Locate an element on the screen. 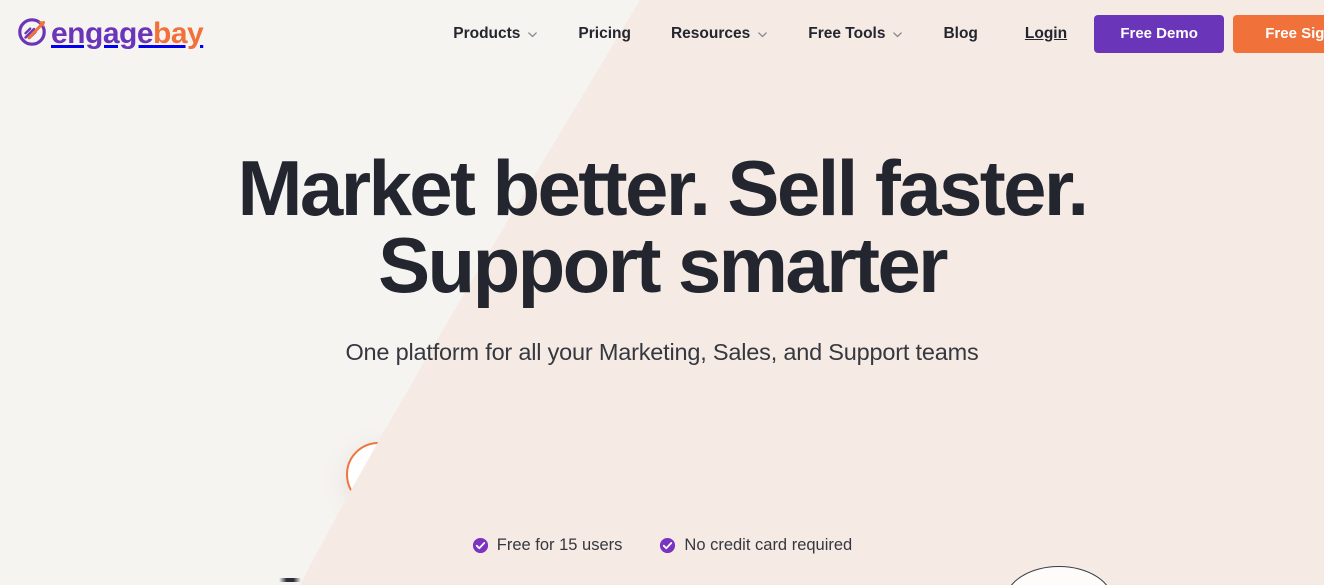 This screenshot has height=585, width=1324. logo-word-engage: engage is located at coordinates (102, 33).